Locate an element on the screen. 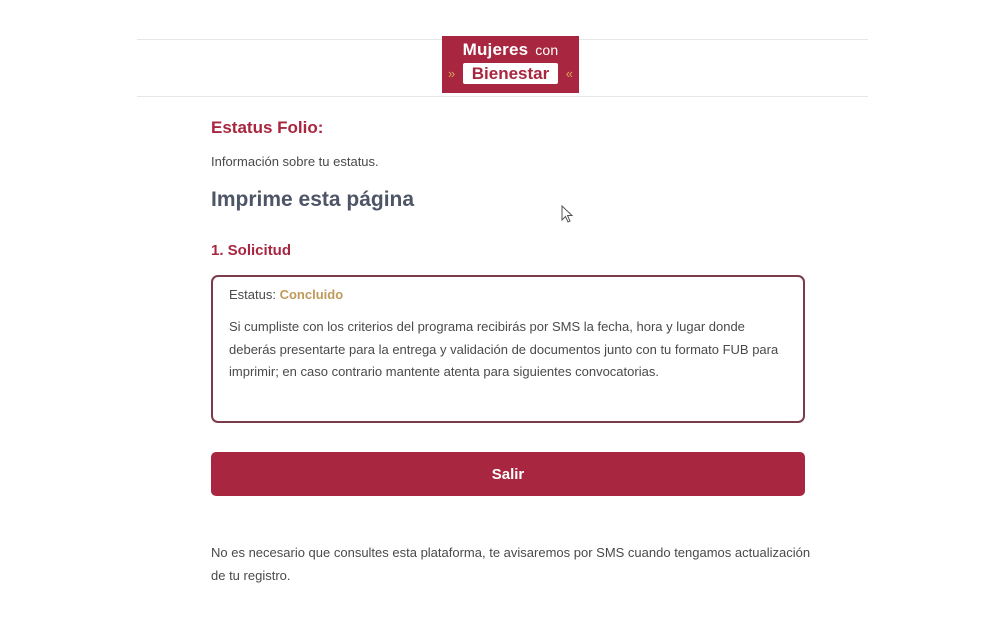 This screenshot has width=1005, height=620. print-page-heading: Imprime esta página is located at coordinates (313, 199).